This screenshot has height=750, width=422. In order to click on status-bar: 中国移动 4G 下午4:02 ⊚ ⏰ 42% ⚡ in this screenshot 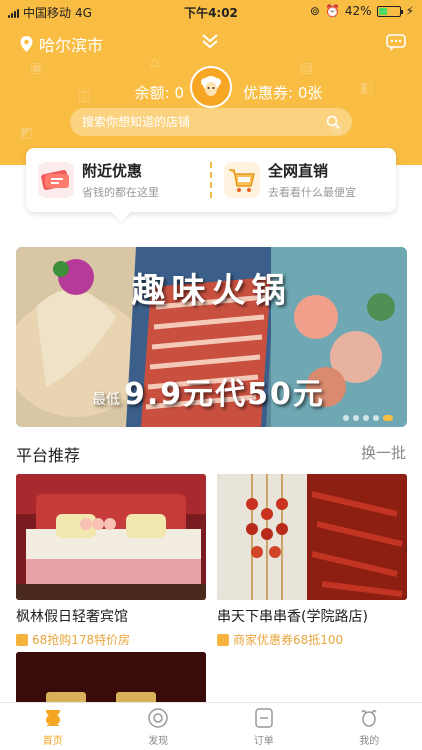, I will do `click(211, 11)`.